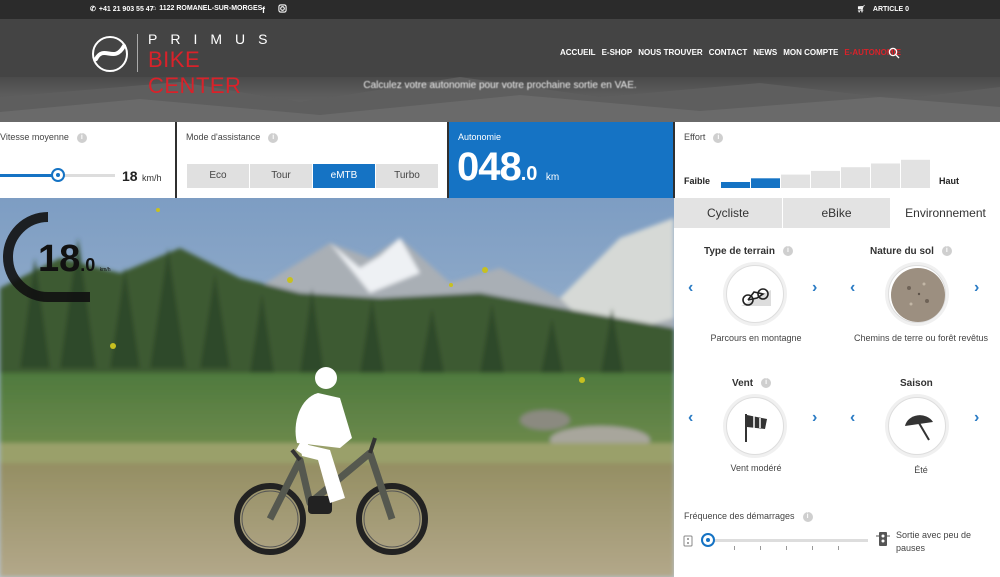 The height and width of the screenshot is (577, 1000). I want to click on cart-icon: 🛒︎, so click(861, 9).